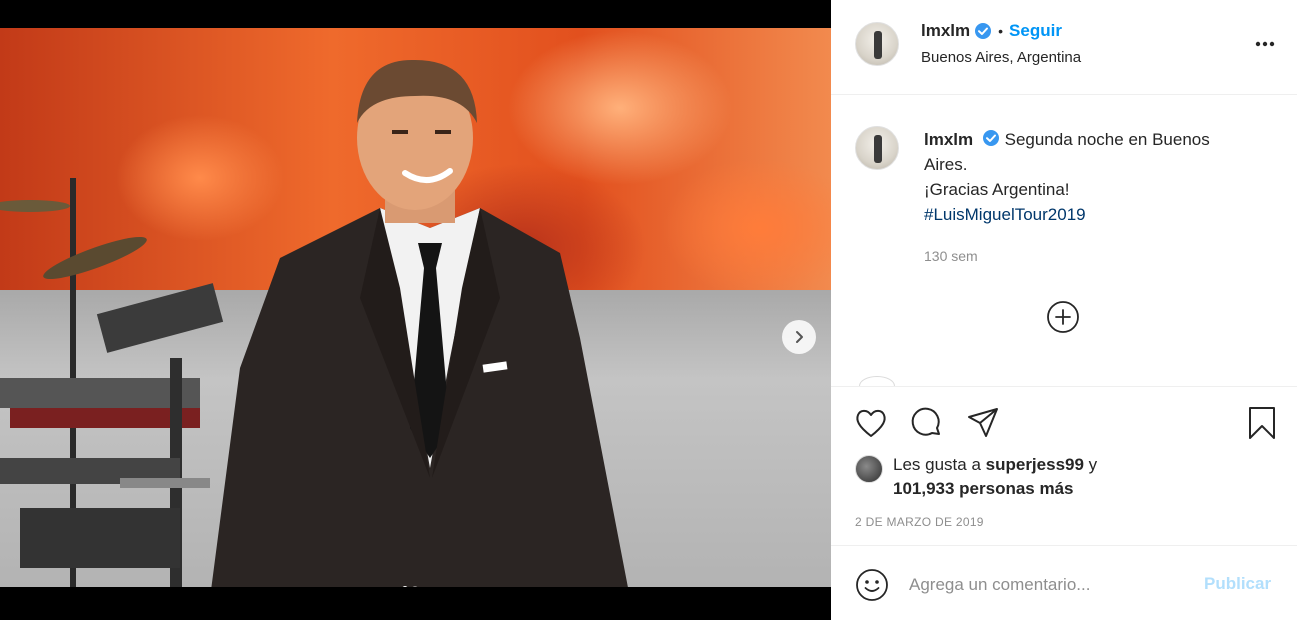 The image size is (1297, 620). What do you see at coordinates (1064, 47) in the screenshot?
I see `post-header: lmxlm • Seguir Buenos Aires, Argentina` at bounding box center [1064, 47].